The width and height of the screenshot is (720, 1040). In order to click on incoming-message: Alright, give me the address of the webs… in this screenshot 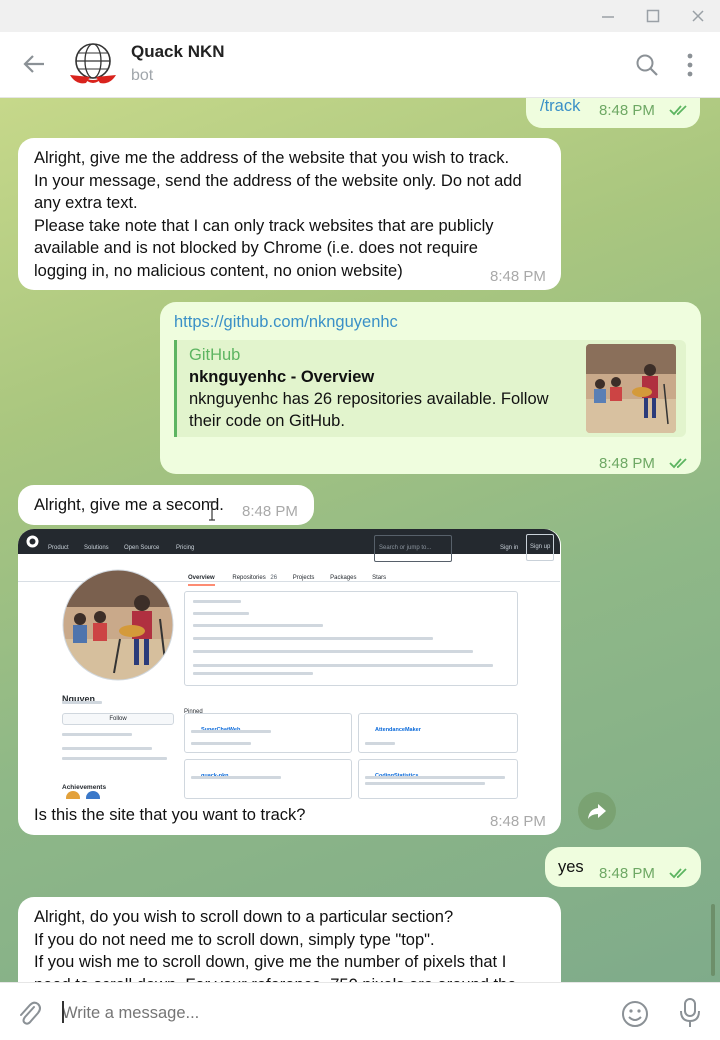, I will do `click(289, 214)`.